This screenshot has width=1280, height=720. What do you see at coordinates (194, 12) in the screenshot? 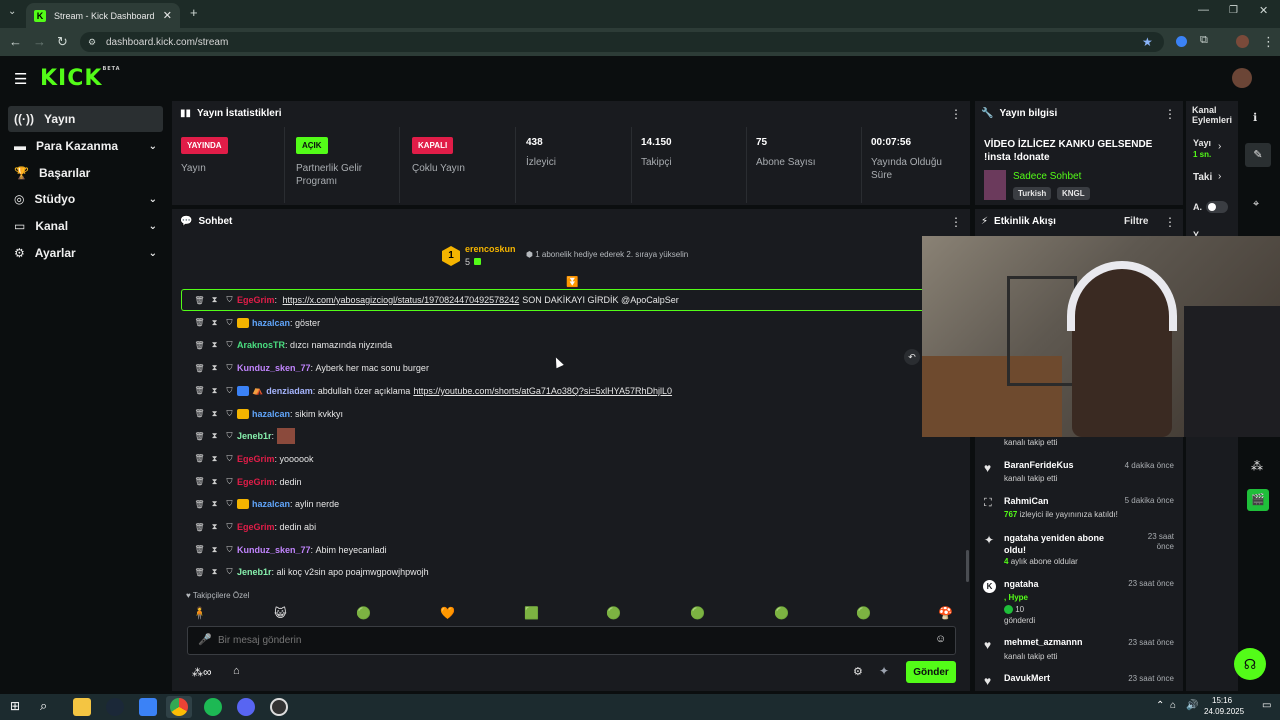
I see `new-tab-icon: +` at bounding box center [194, 12].